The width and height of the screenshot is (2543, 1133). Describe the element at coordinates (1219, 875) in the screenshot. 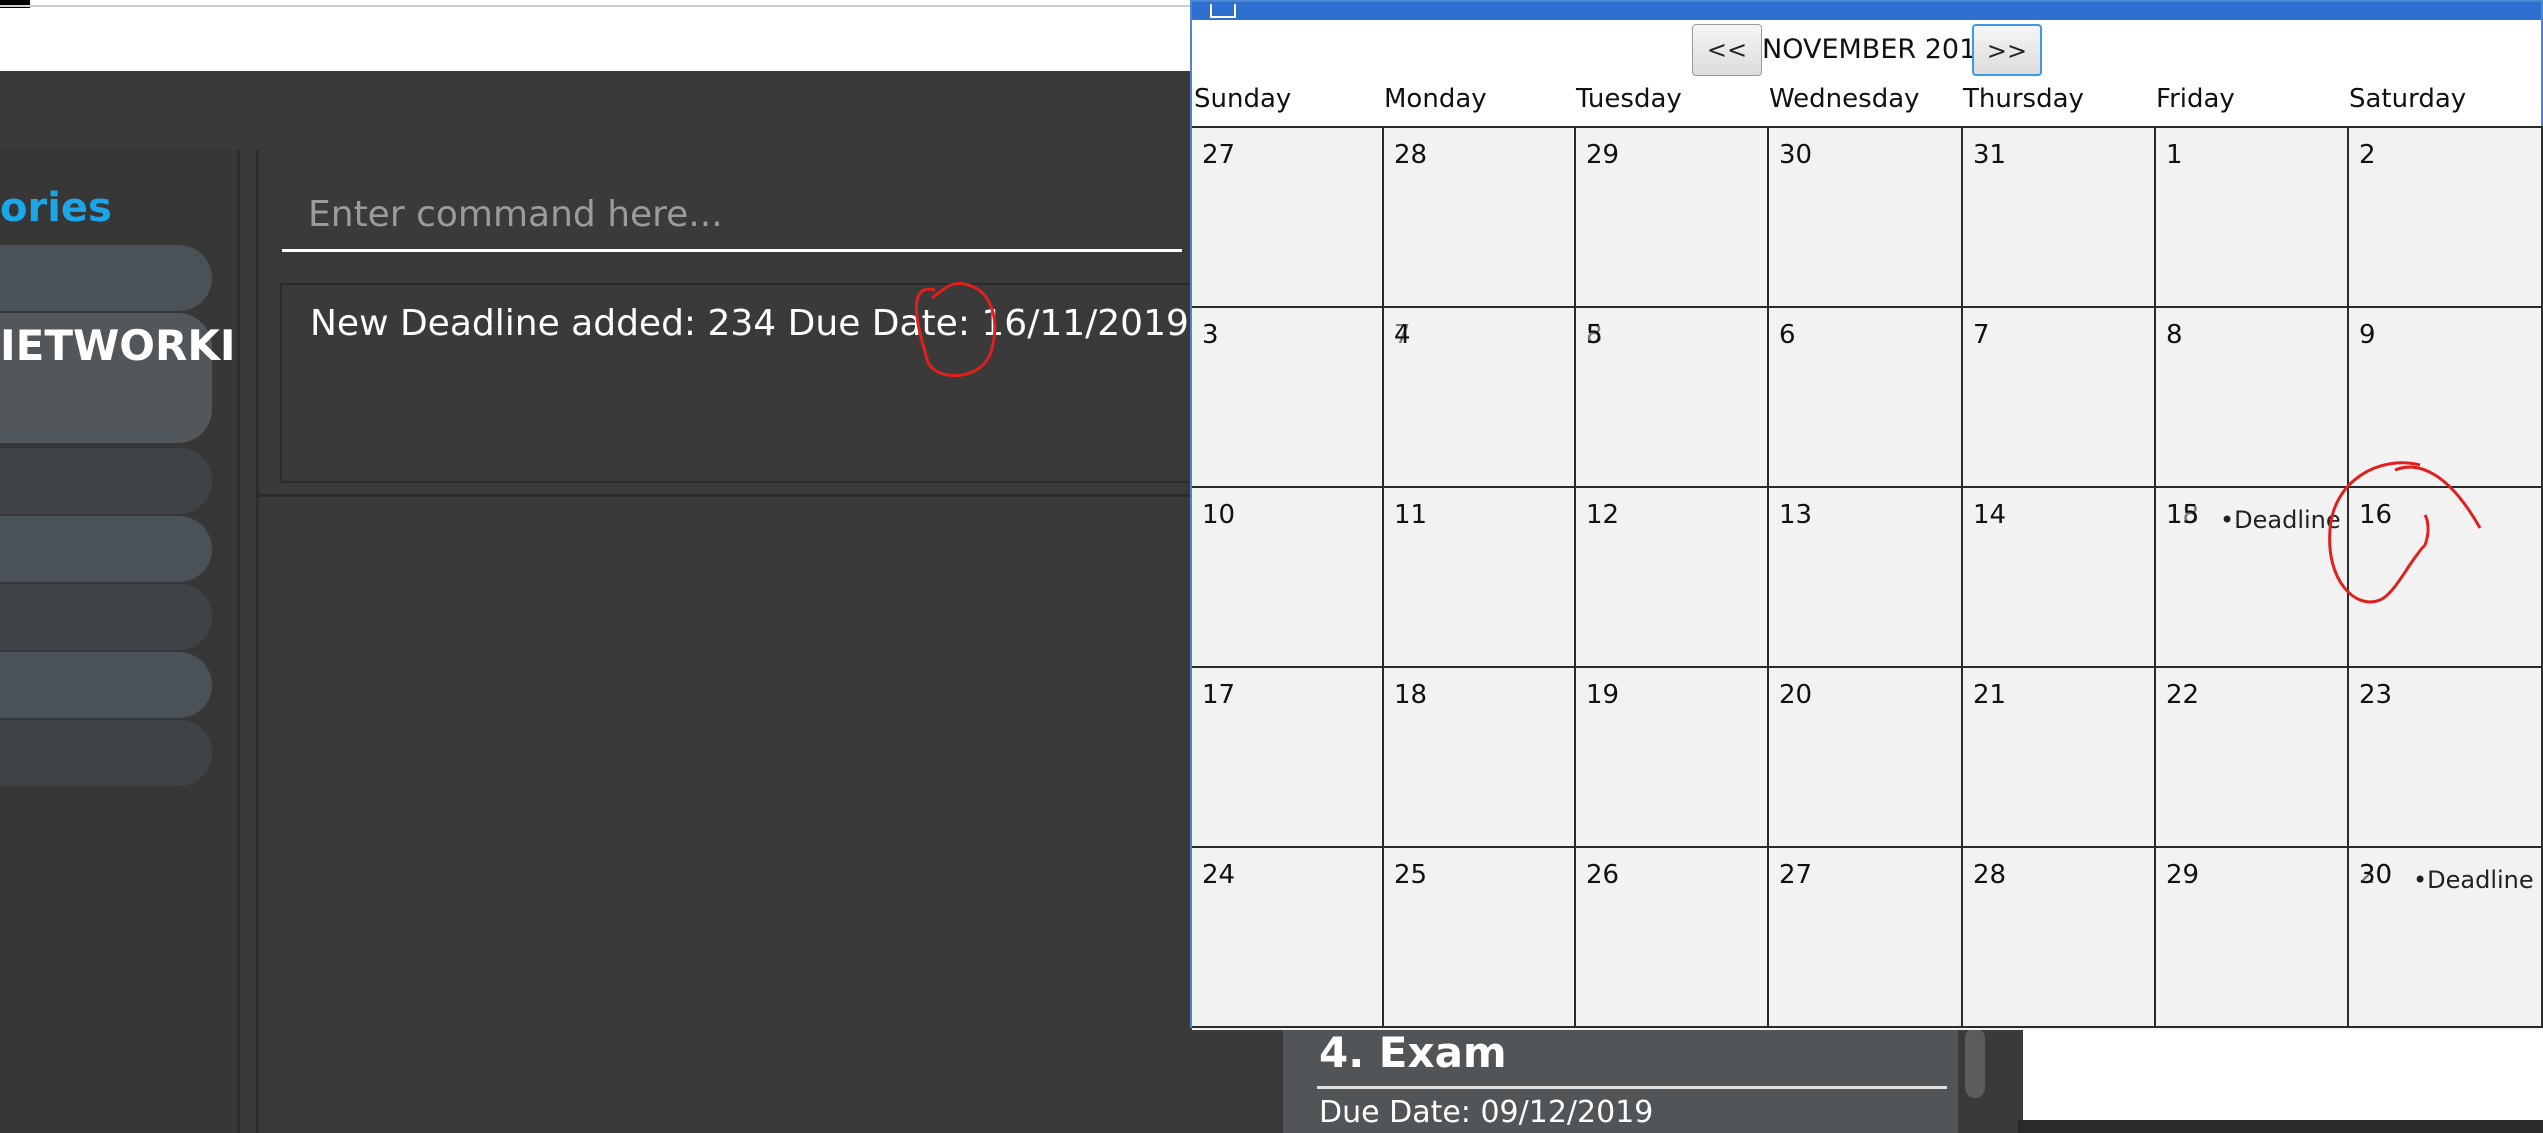

I see `day-number: 24` at that location.